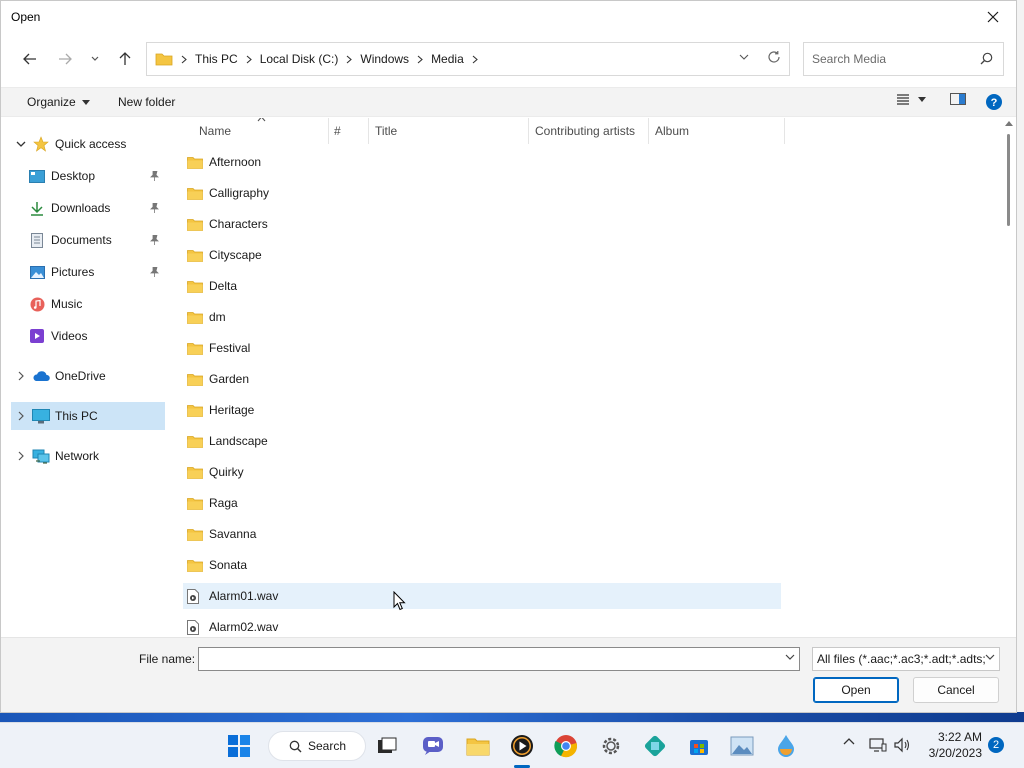  I want to click on vertical-scrollbar, so click(1008, 377).